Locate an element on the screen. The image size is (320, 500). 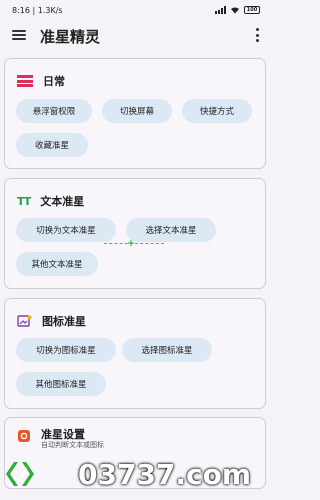
crosshair-center-icon is located at coordinates (131, 243).